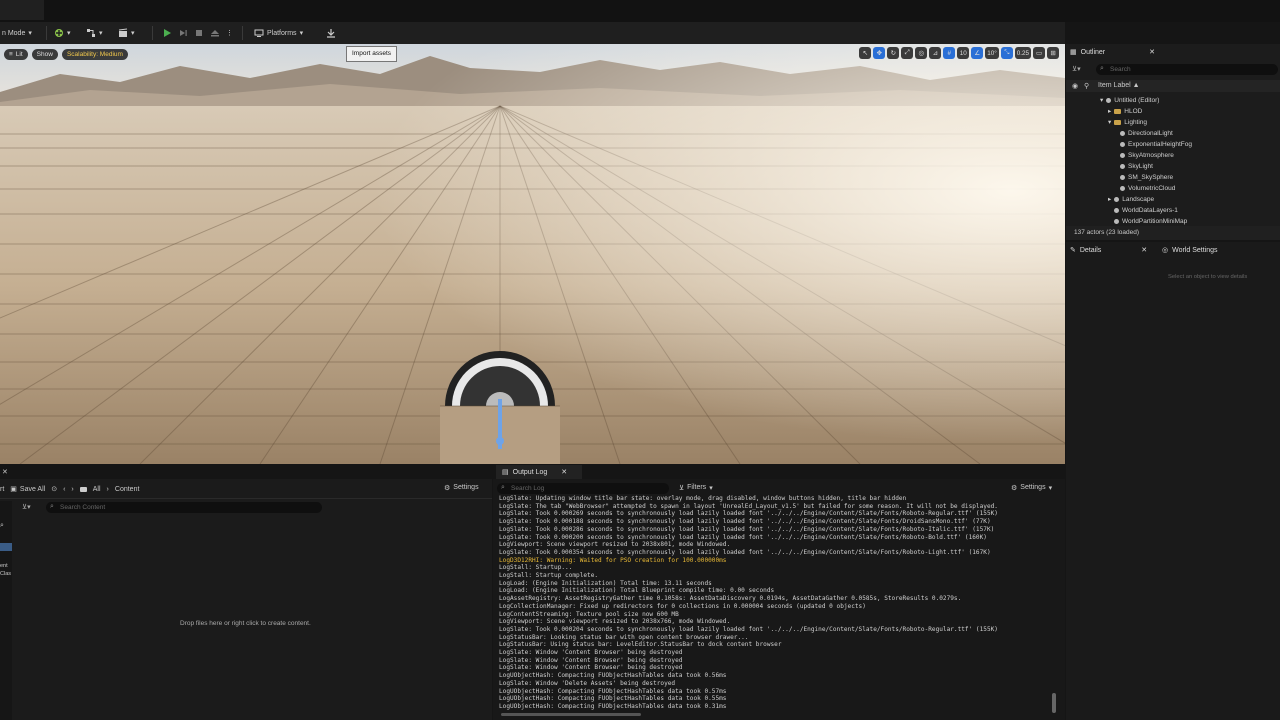  I want to click on cinematics-button: ▾, so click(126, 33).